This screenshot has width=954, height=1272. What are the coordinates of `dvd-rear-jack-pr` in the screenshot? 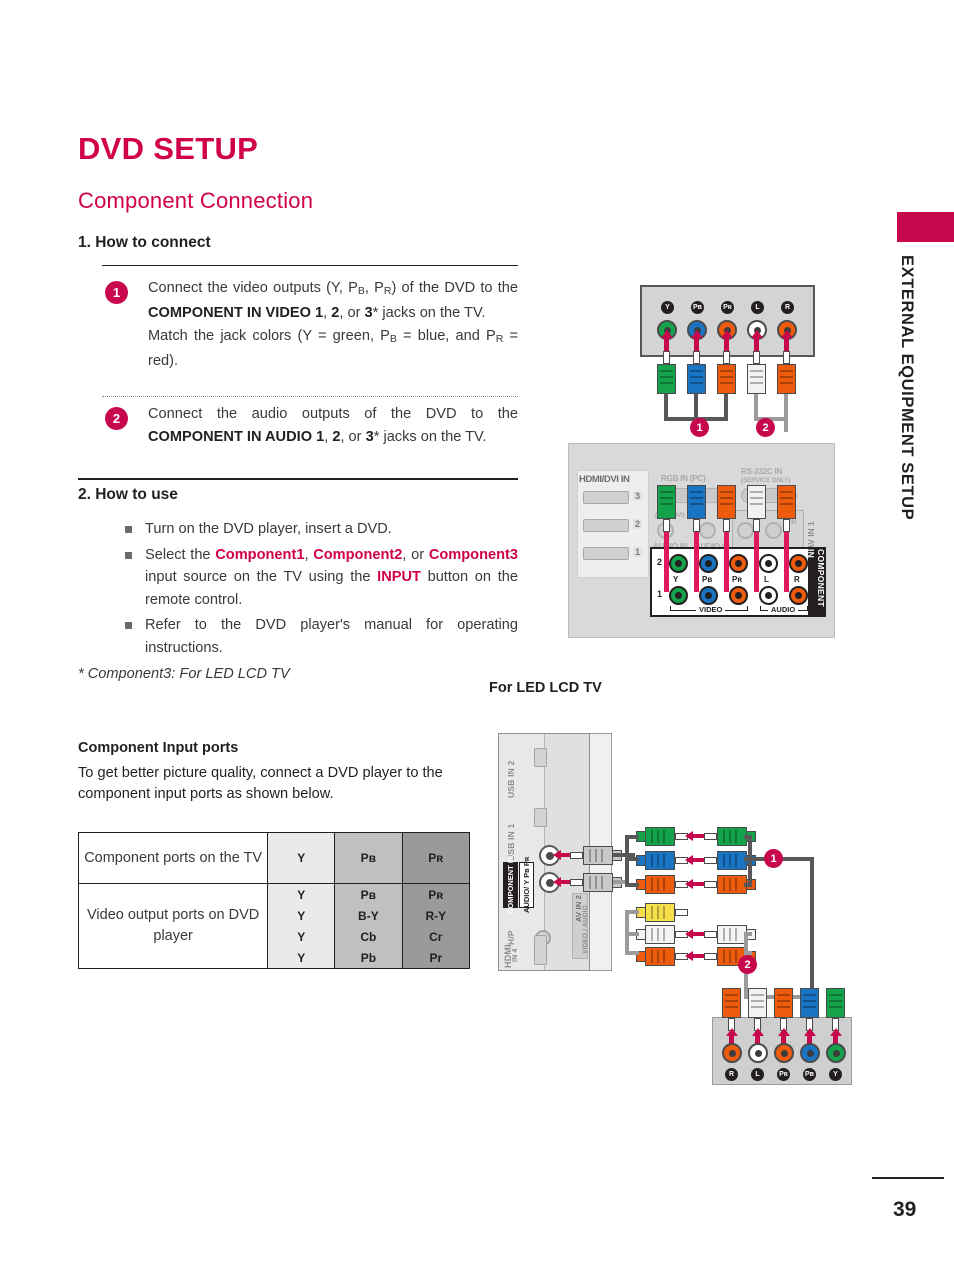 It's located at (784, 1053).